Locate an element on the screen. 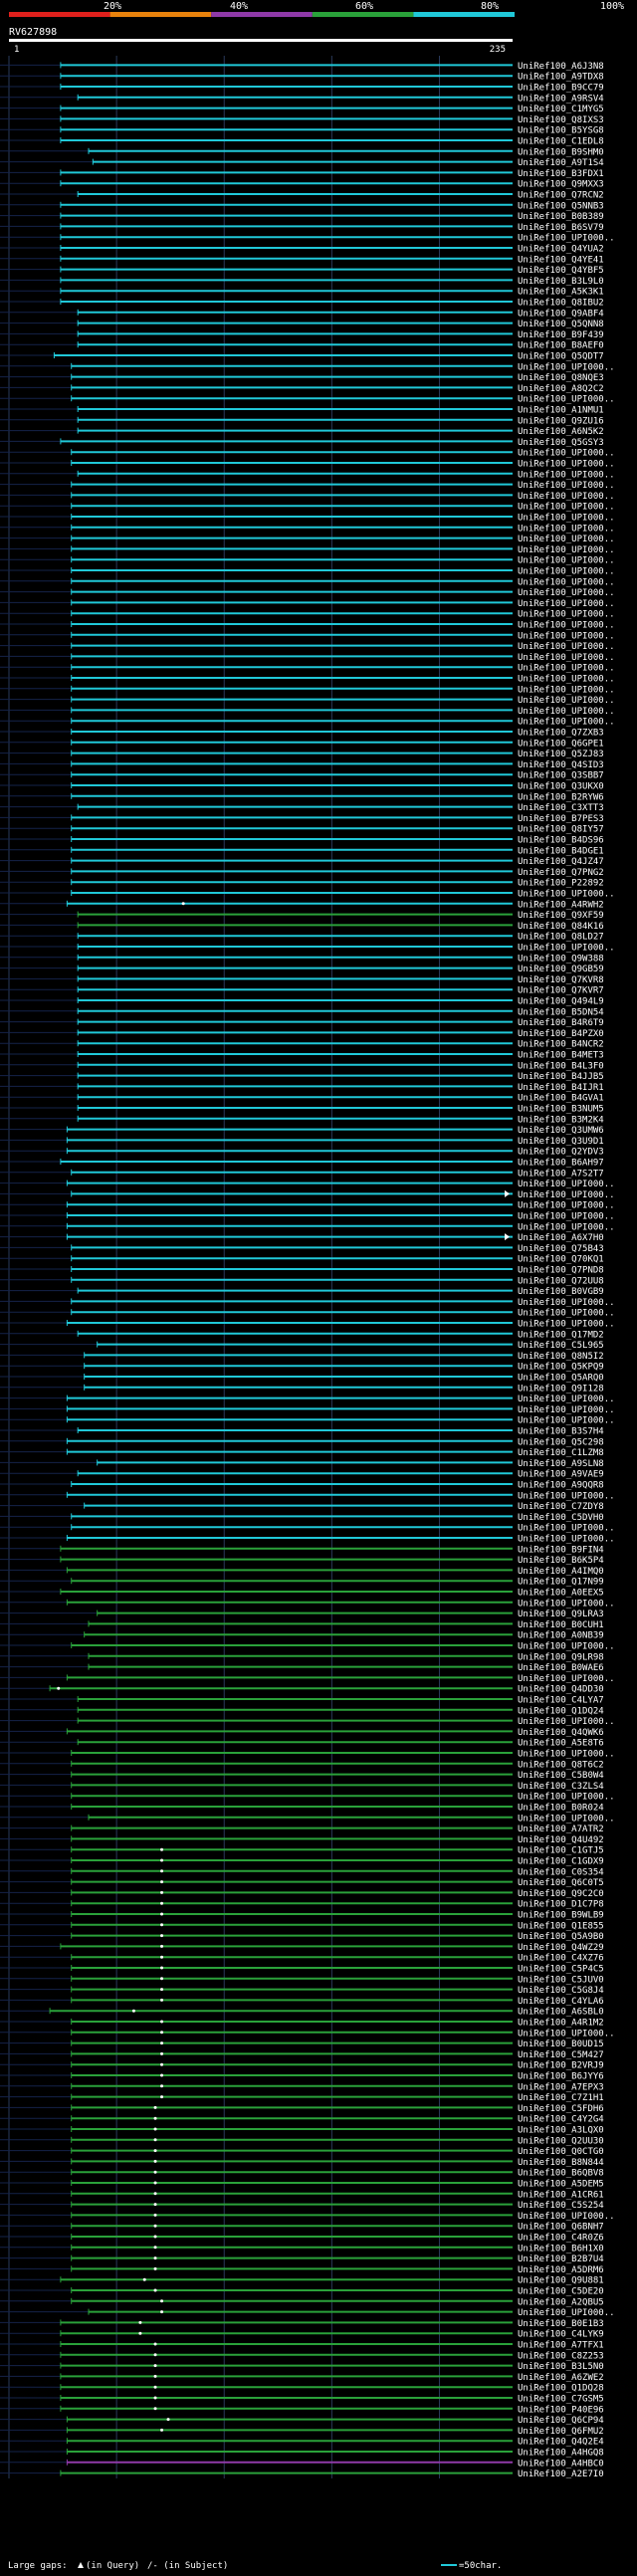 This screenshot has height=2576, width=637. hit-row: UniRef100_A1NMU1 is located at coordinates (302, 411).